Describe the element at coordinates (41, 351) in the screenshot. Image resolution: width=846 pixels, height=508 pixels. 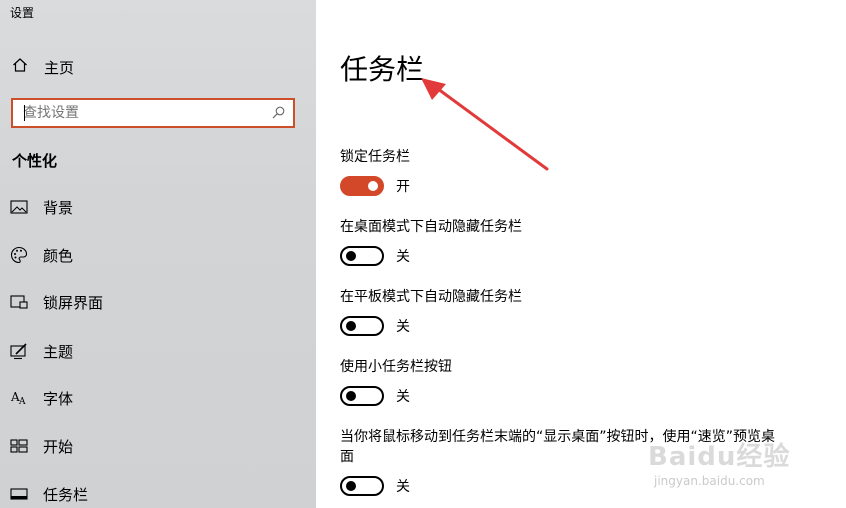
I see `sidebar-item-theme: 主题` at that location.